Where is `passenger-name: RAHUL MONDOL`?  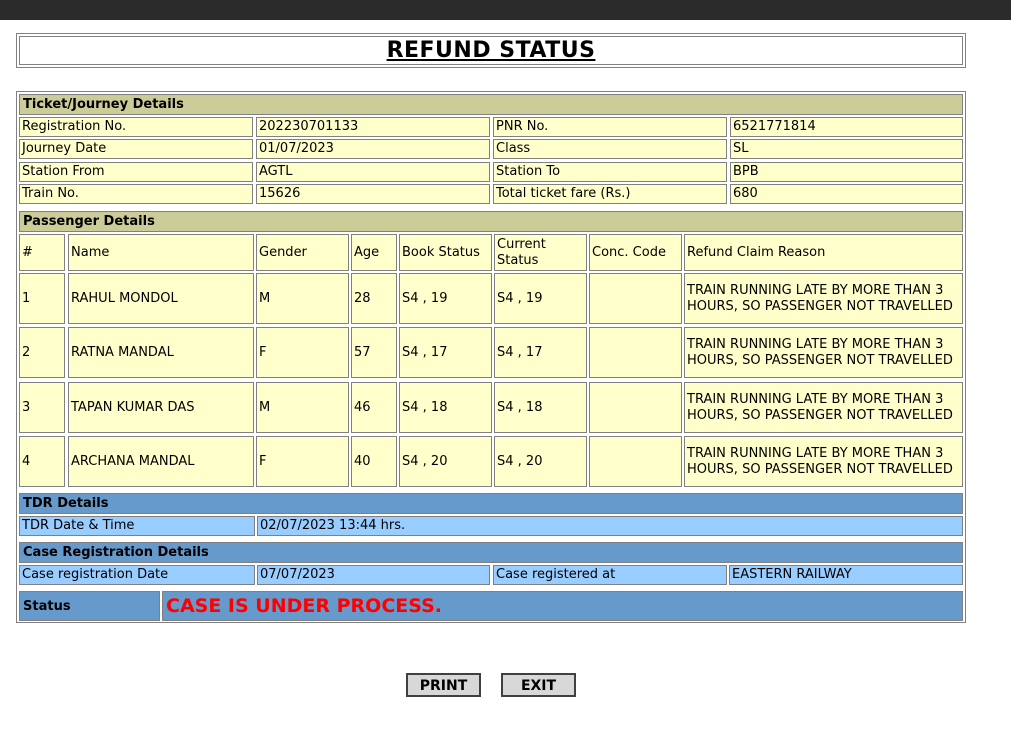
passenger-name: RAHUL MONDOL is located at coordinates (161, 298).